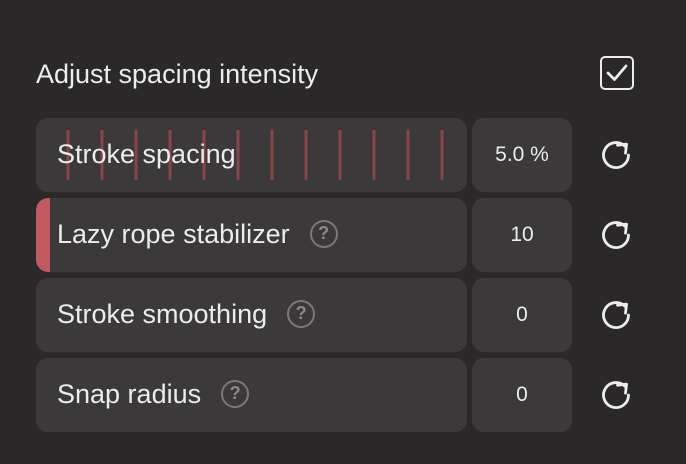  I want to click on stroke-spacing-label: Stroke spacing, so click(146, 154).